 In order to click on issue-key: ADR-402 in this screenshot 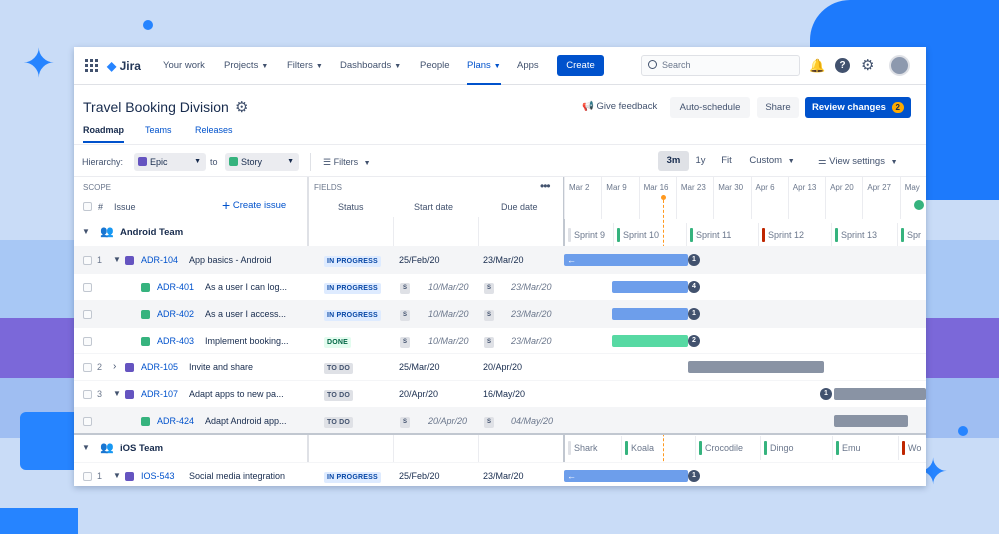, I will do `click(175, 314)`.